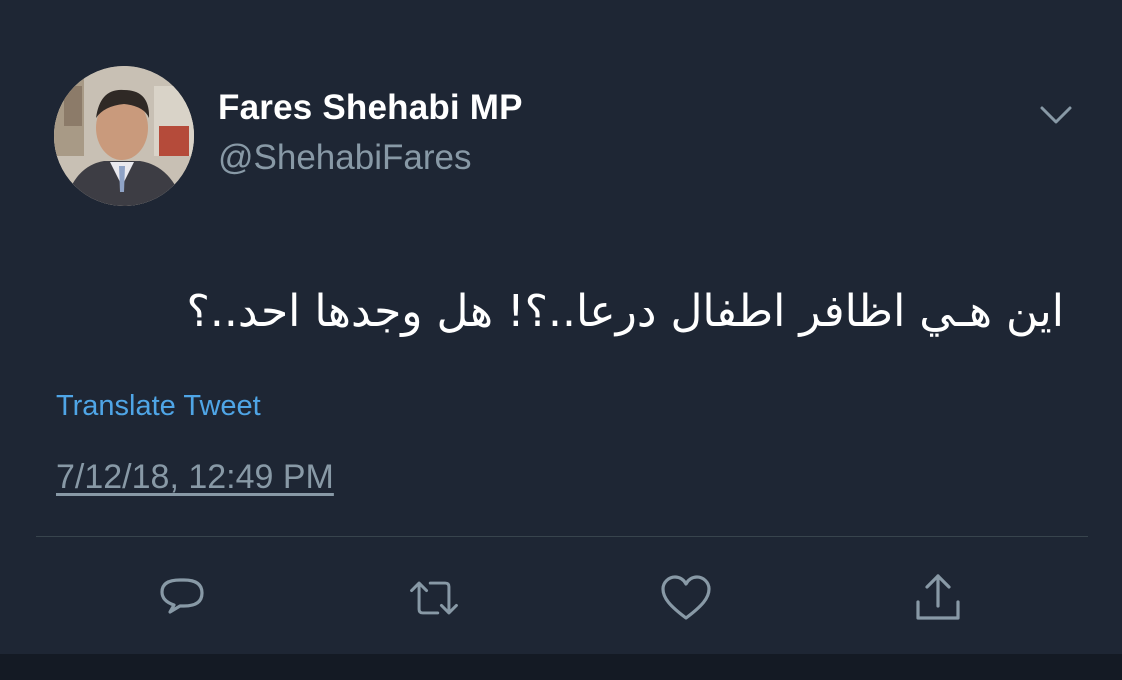  Describe the element at coordinates (561, 667) in the screenshot. I see `bottom-bar` at that location.